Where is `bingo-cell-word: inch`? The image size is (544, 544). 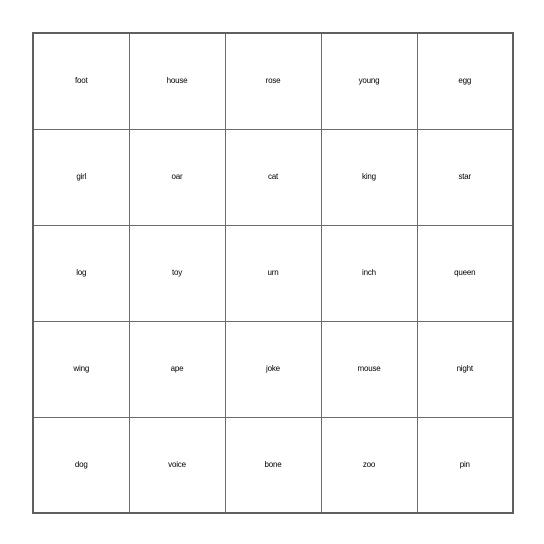
bingo-cell-word: inch is located at coordinates (369, 272).